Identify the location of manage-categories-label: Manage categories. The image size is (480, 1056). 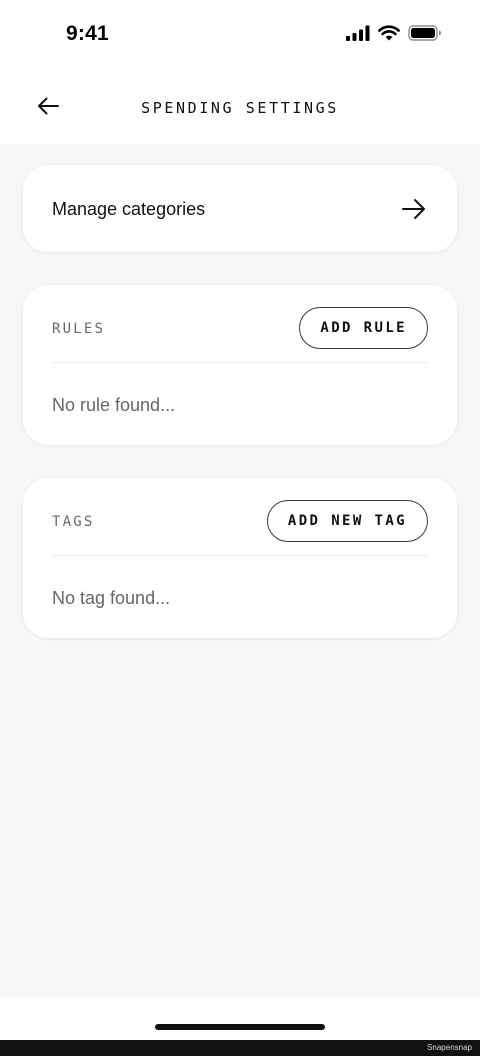
(129, 209).